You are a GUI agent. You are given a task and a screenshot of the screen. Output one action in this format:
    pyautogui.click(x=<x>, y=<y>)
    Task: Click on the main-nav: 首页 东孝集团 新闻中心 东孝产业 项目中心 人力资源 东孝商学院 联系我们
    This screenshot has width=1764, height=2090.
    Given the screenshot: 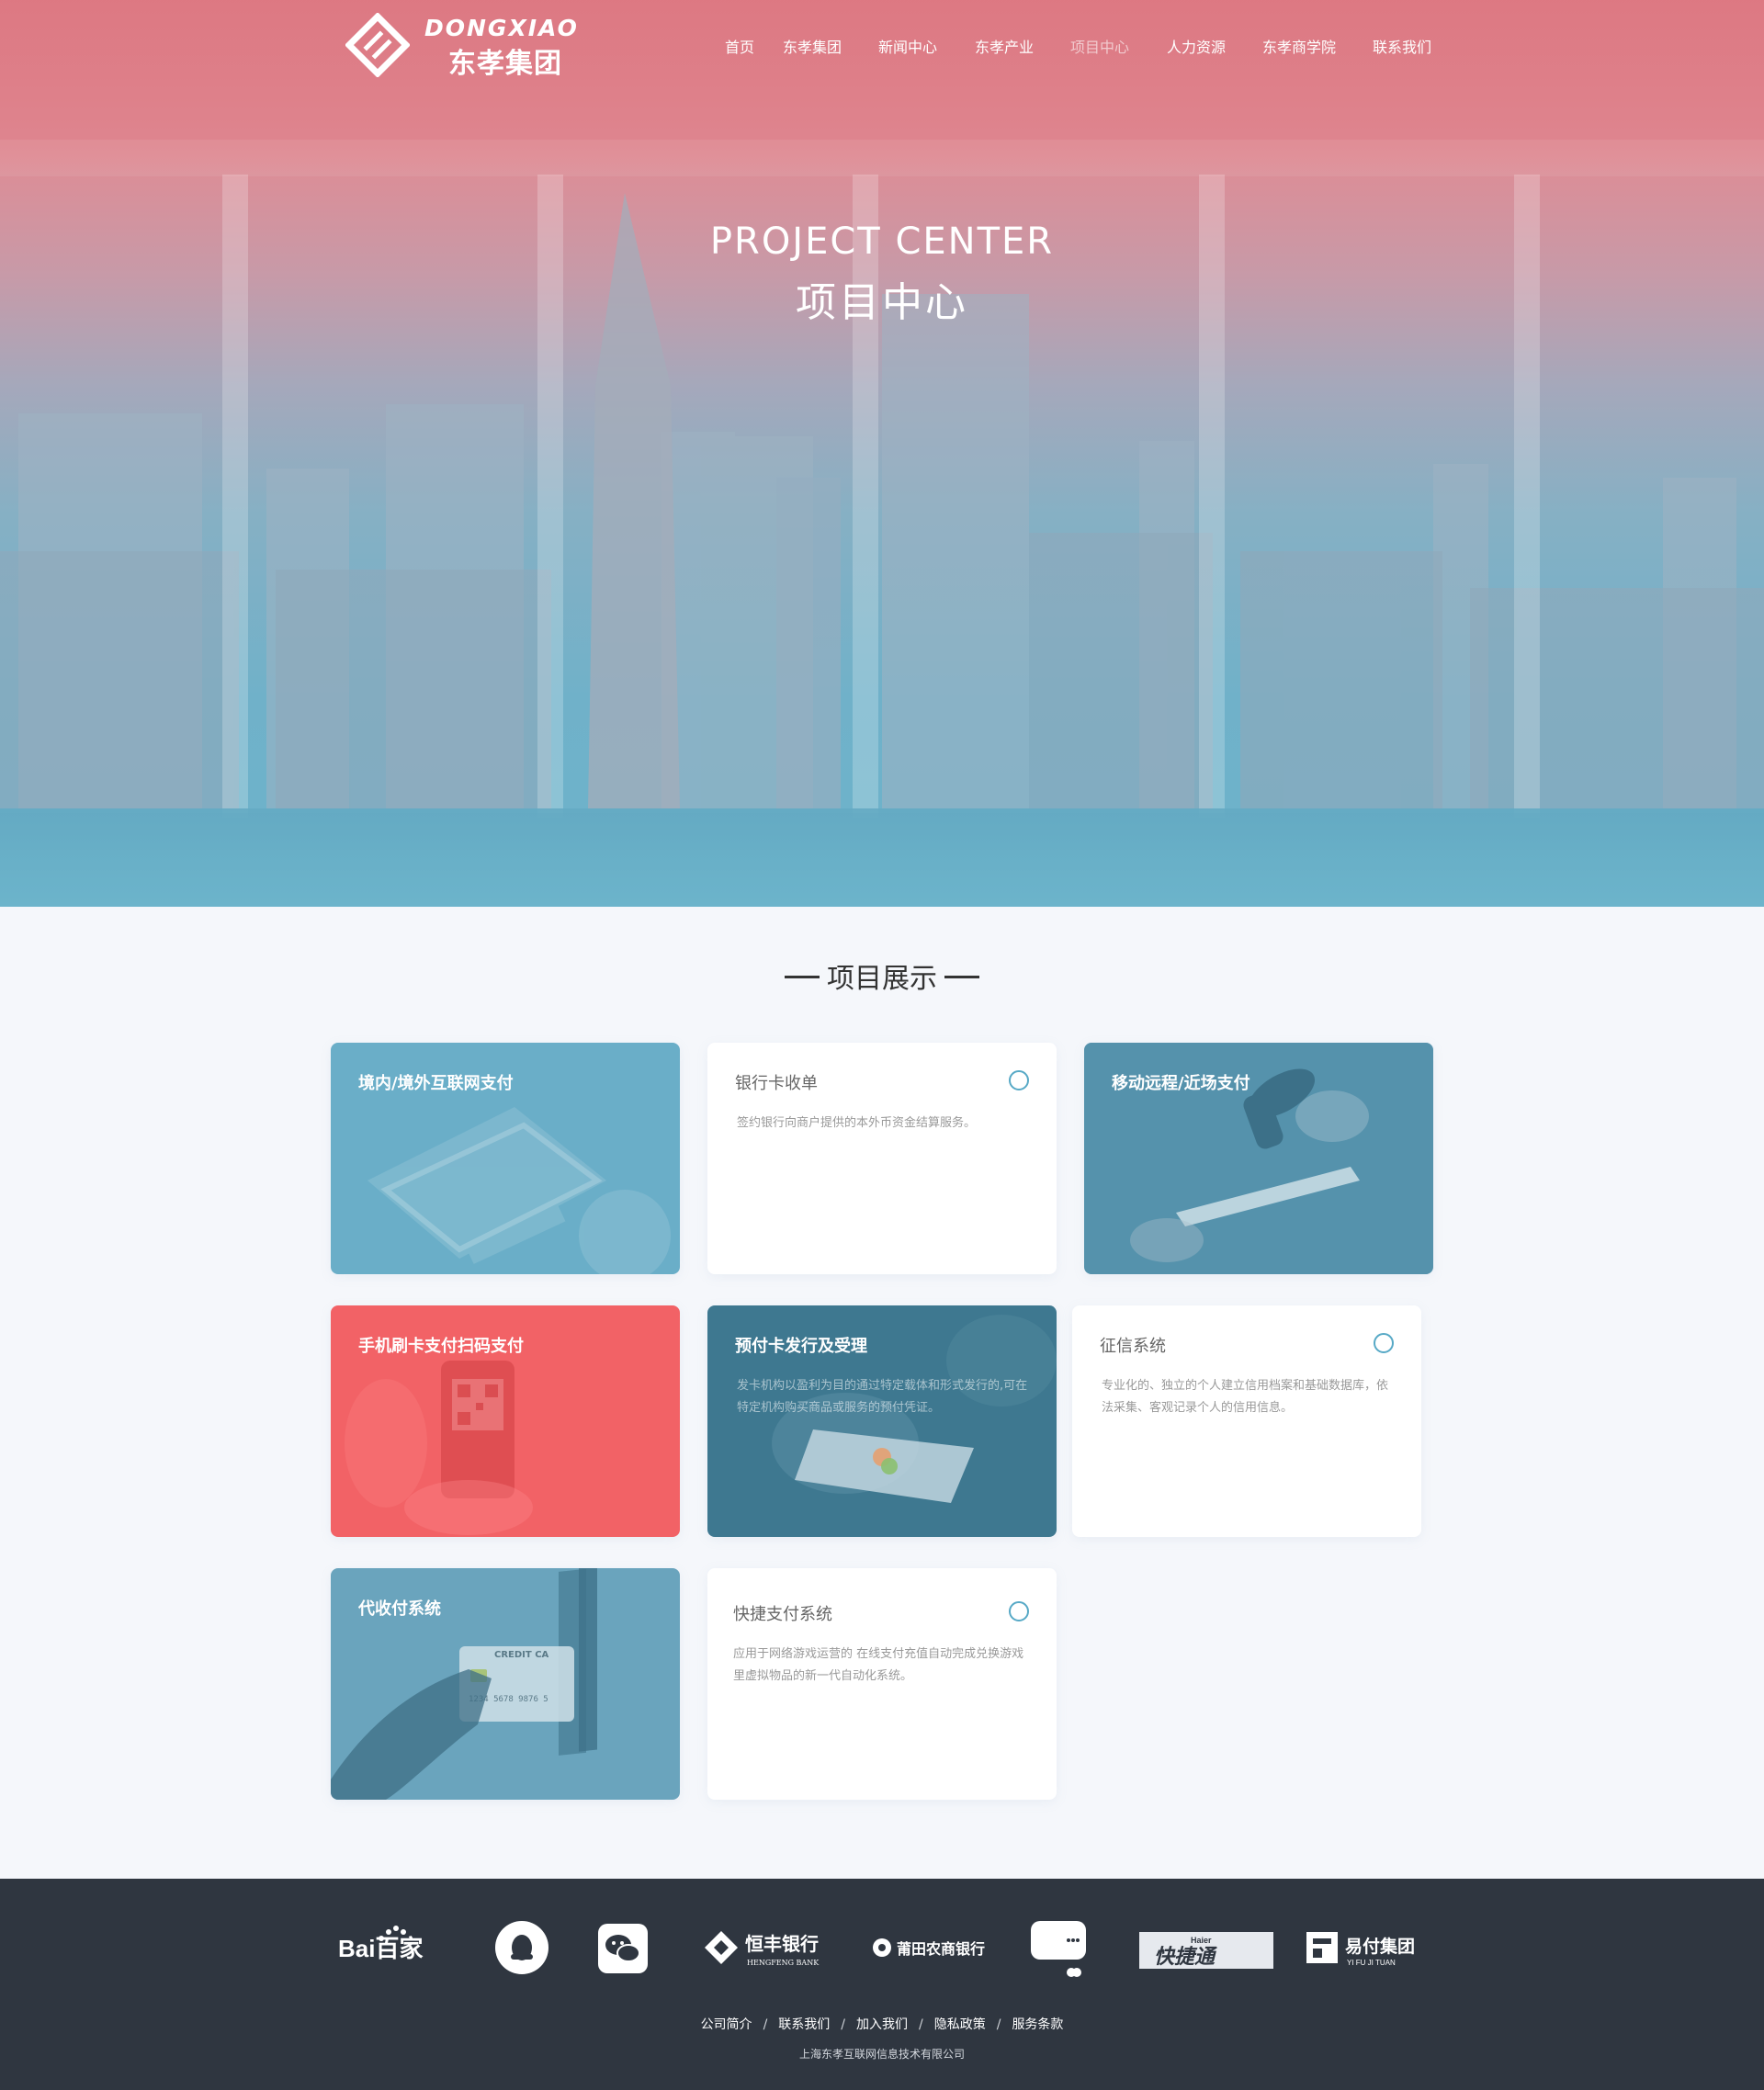 What is the action you would take?
    pyautogui.click(x=882, y=46)
    